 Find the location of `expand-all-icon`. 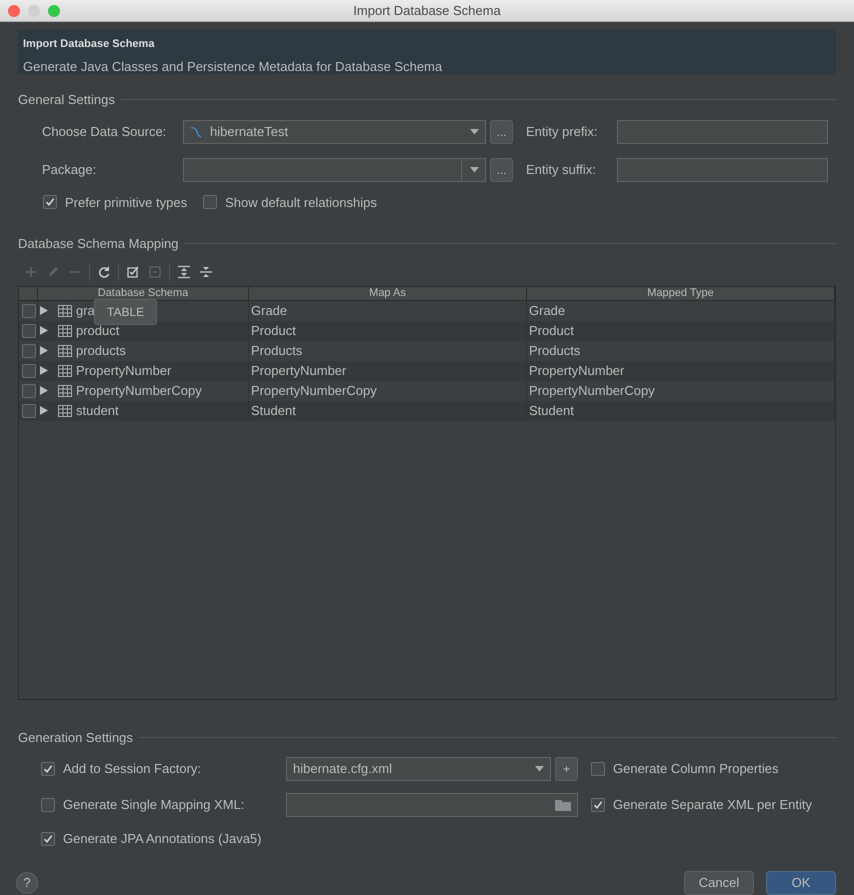

expand-all-icon is located at coordinates (184, 271).